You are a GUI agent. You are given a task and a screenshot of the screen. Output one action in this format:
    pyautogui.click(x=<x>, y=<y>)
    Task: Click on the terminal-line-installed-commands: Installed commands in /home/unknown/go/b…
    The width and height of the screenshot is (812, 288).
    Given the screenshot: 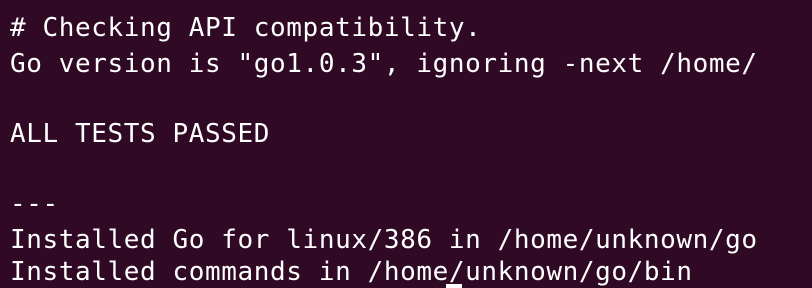 What is the action you would take?
    pyautogui.click(x=351, y=272)
    